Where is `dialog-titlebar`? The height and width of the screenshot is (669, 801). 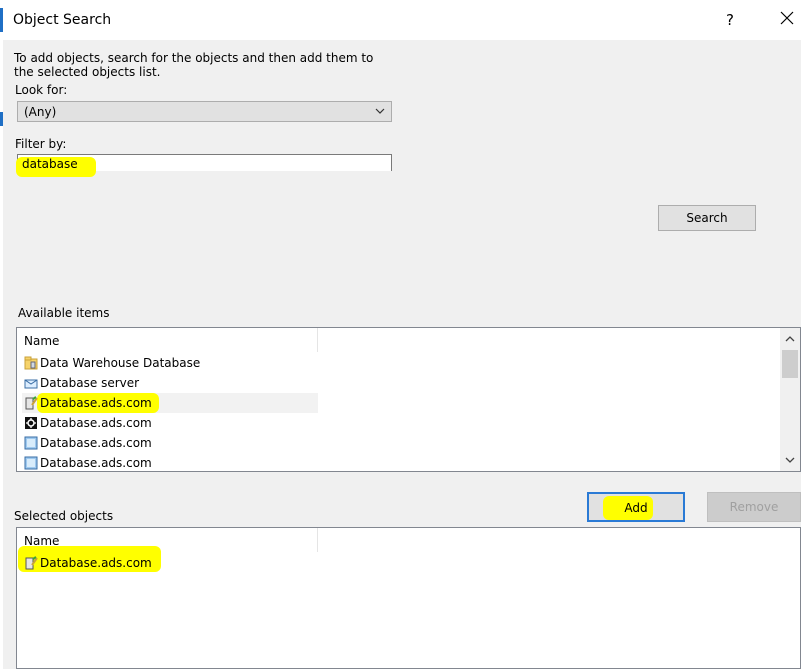 dialog-titlebar is located at coordinates (402, 20).